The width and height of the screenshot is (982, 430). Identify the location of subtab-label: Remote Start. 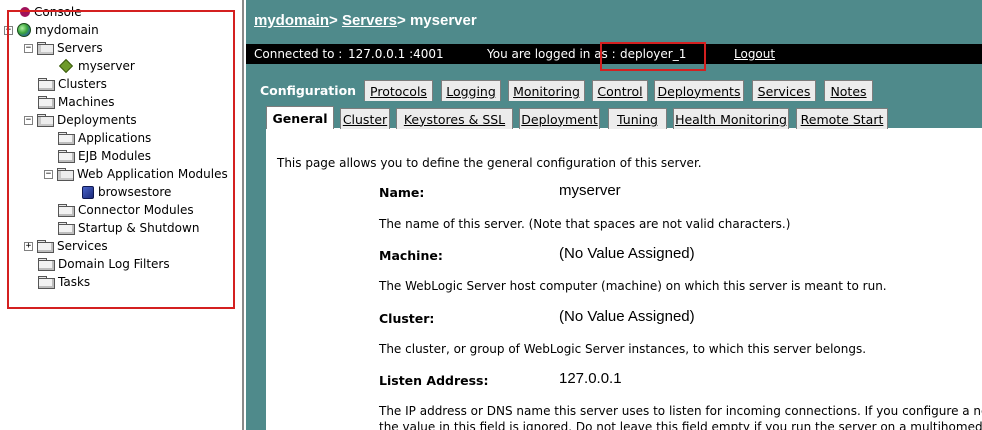
(842, 119).